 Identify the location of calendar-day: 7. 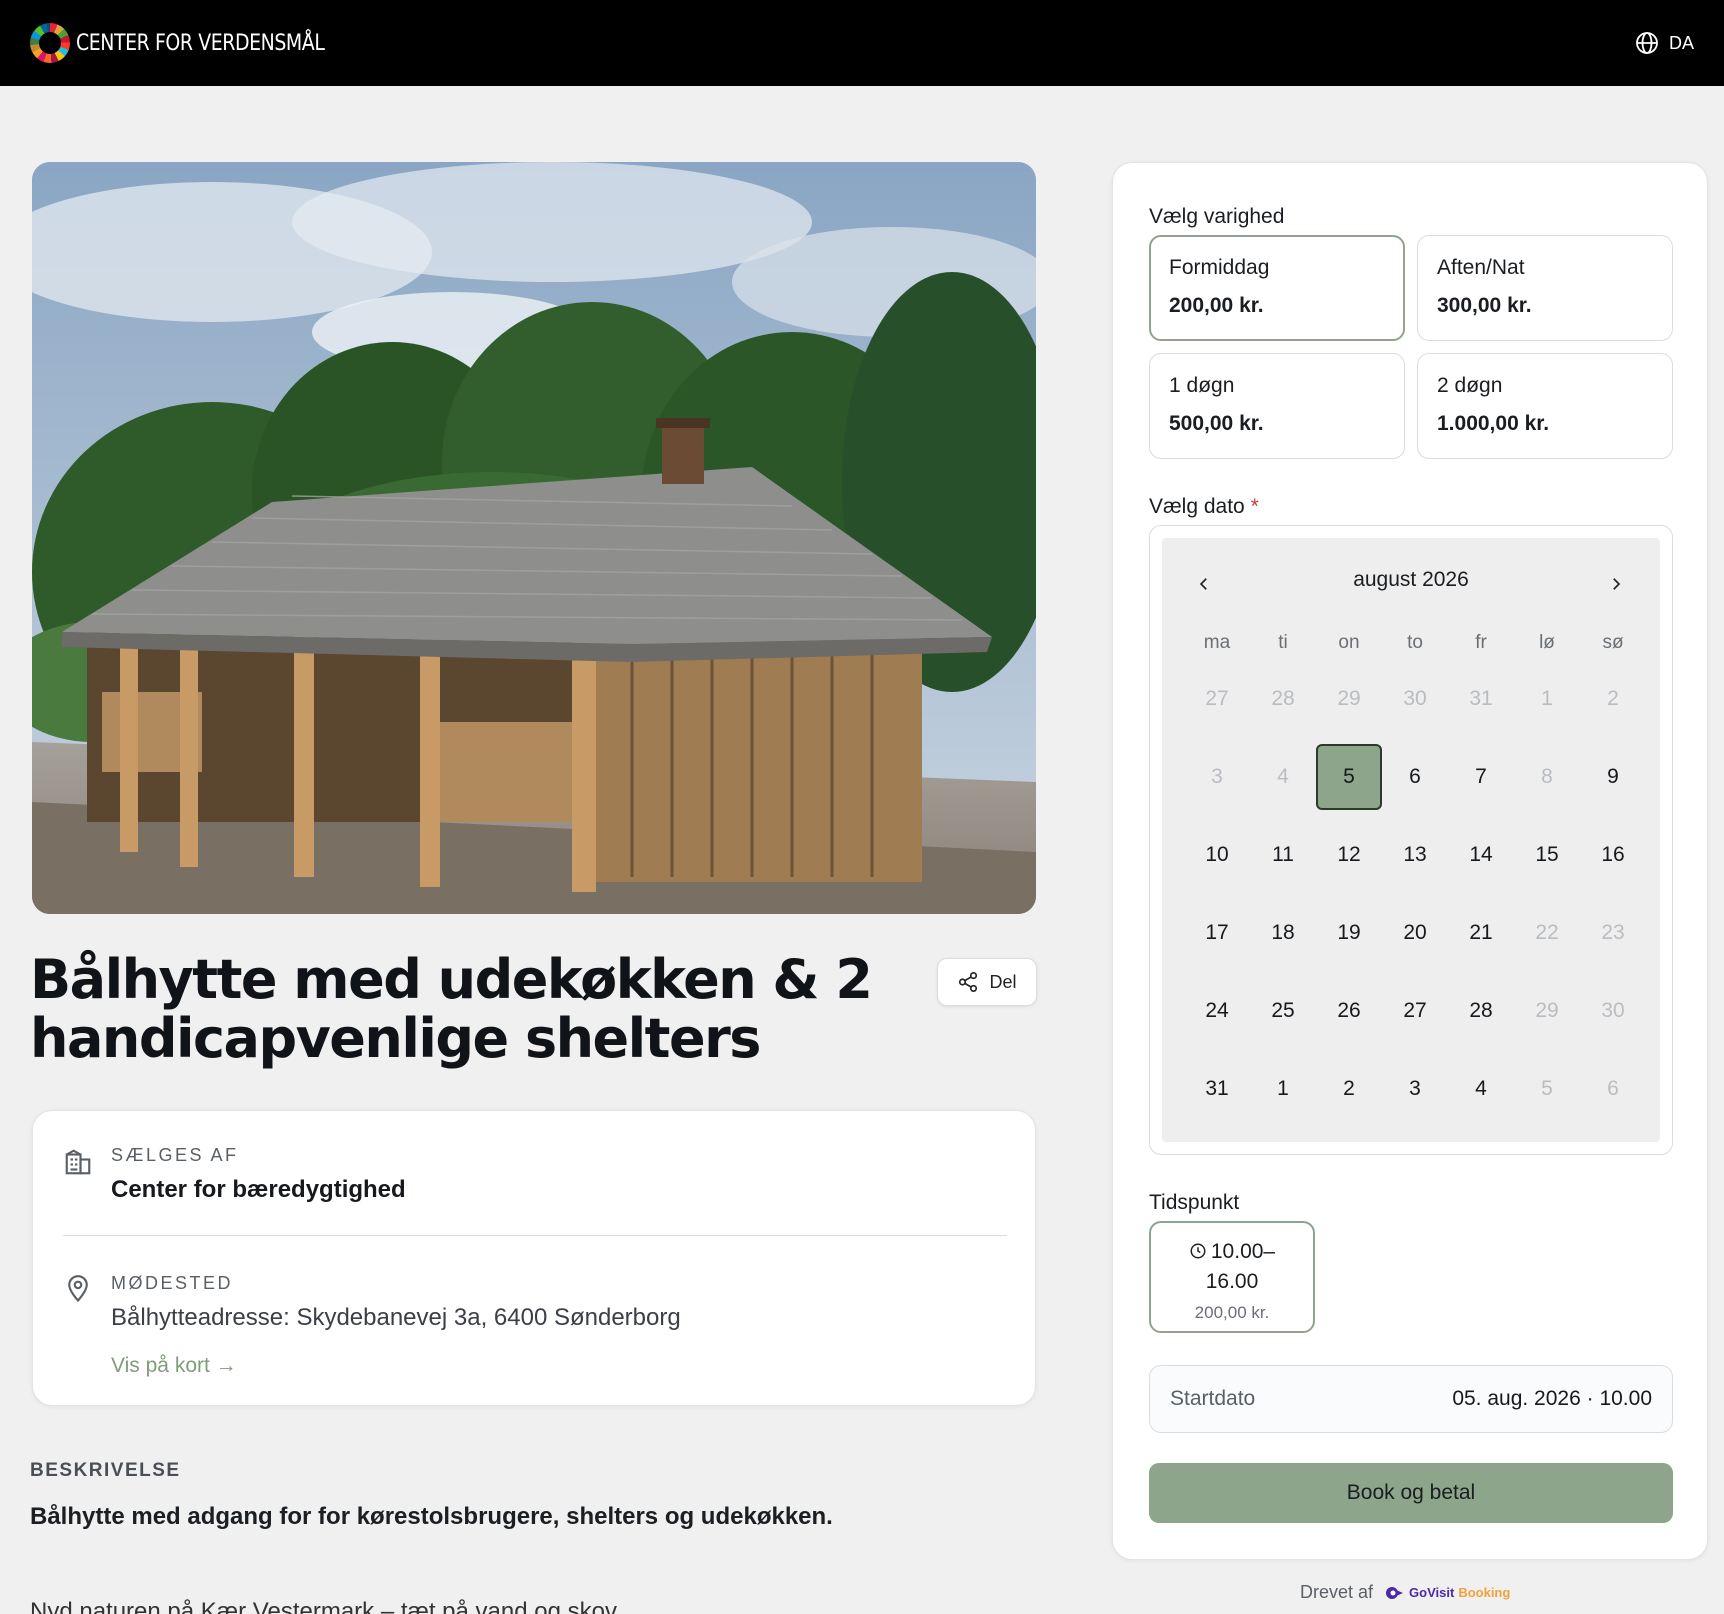
(1481, 777).